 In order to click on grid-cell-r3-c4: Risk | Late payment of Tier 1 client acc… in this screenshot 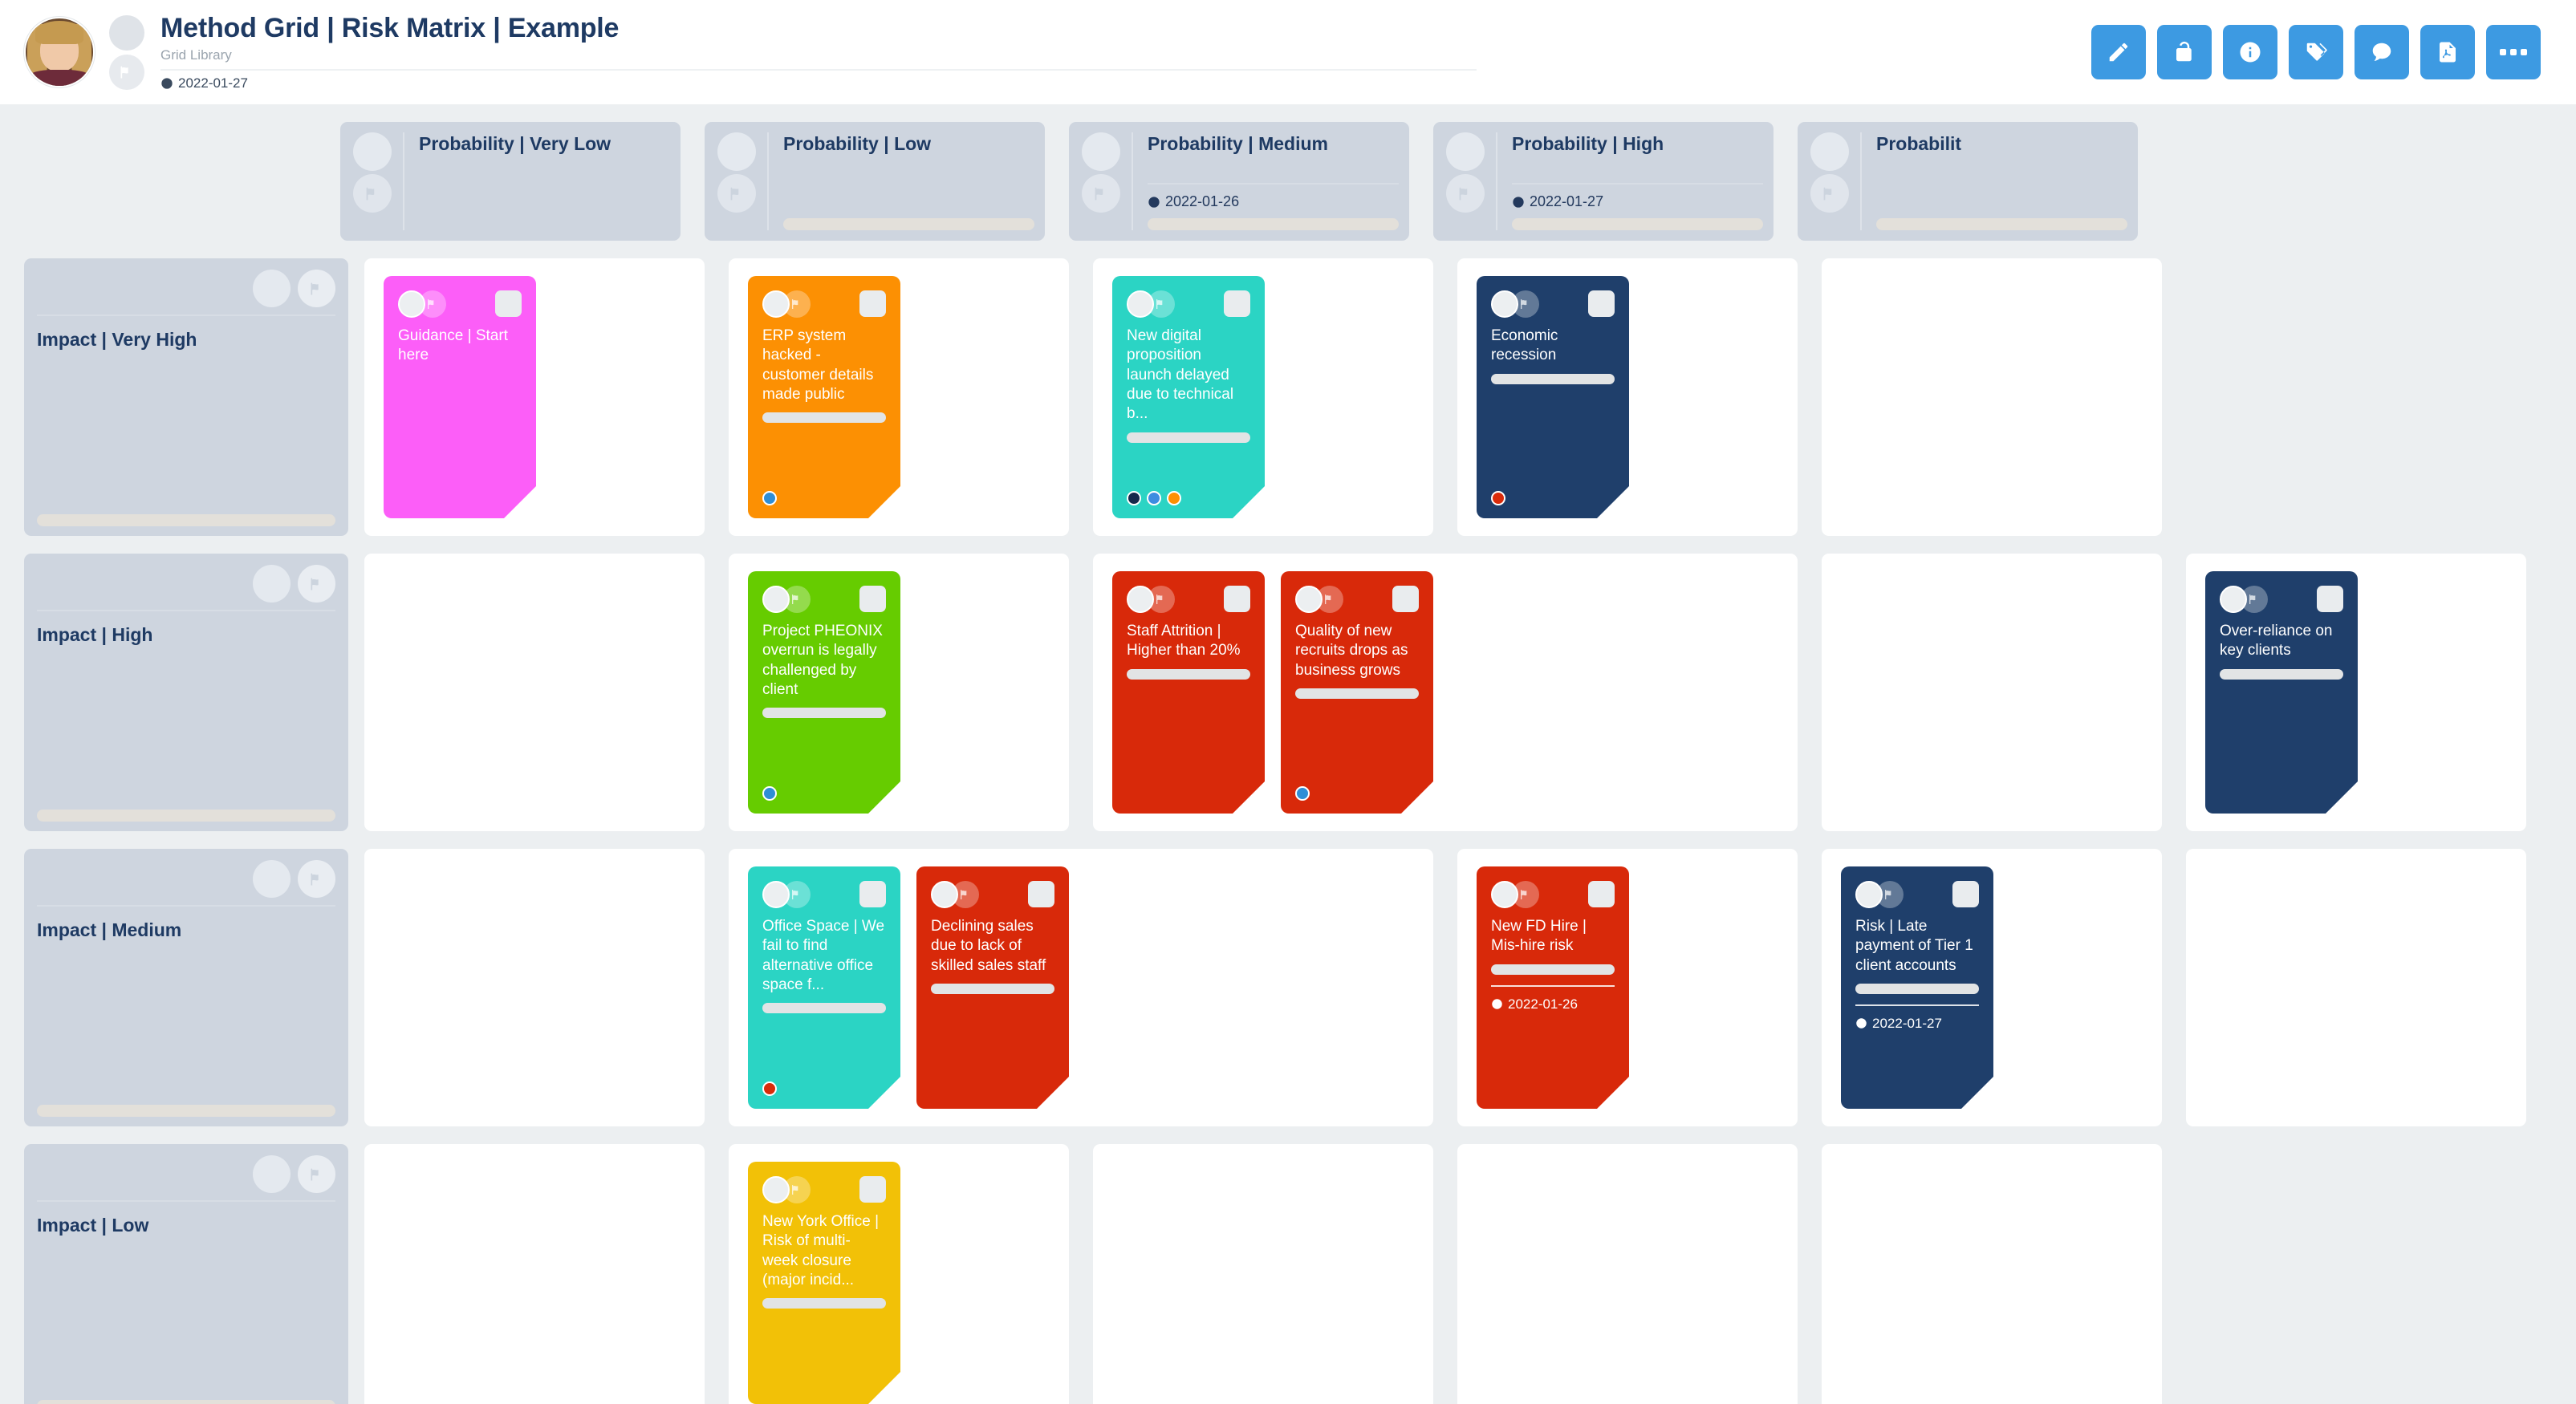, I will do `click(1992, 987)`.